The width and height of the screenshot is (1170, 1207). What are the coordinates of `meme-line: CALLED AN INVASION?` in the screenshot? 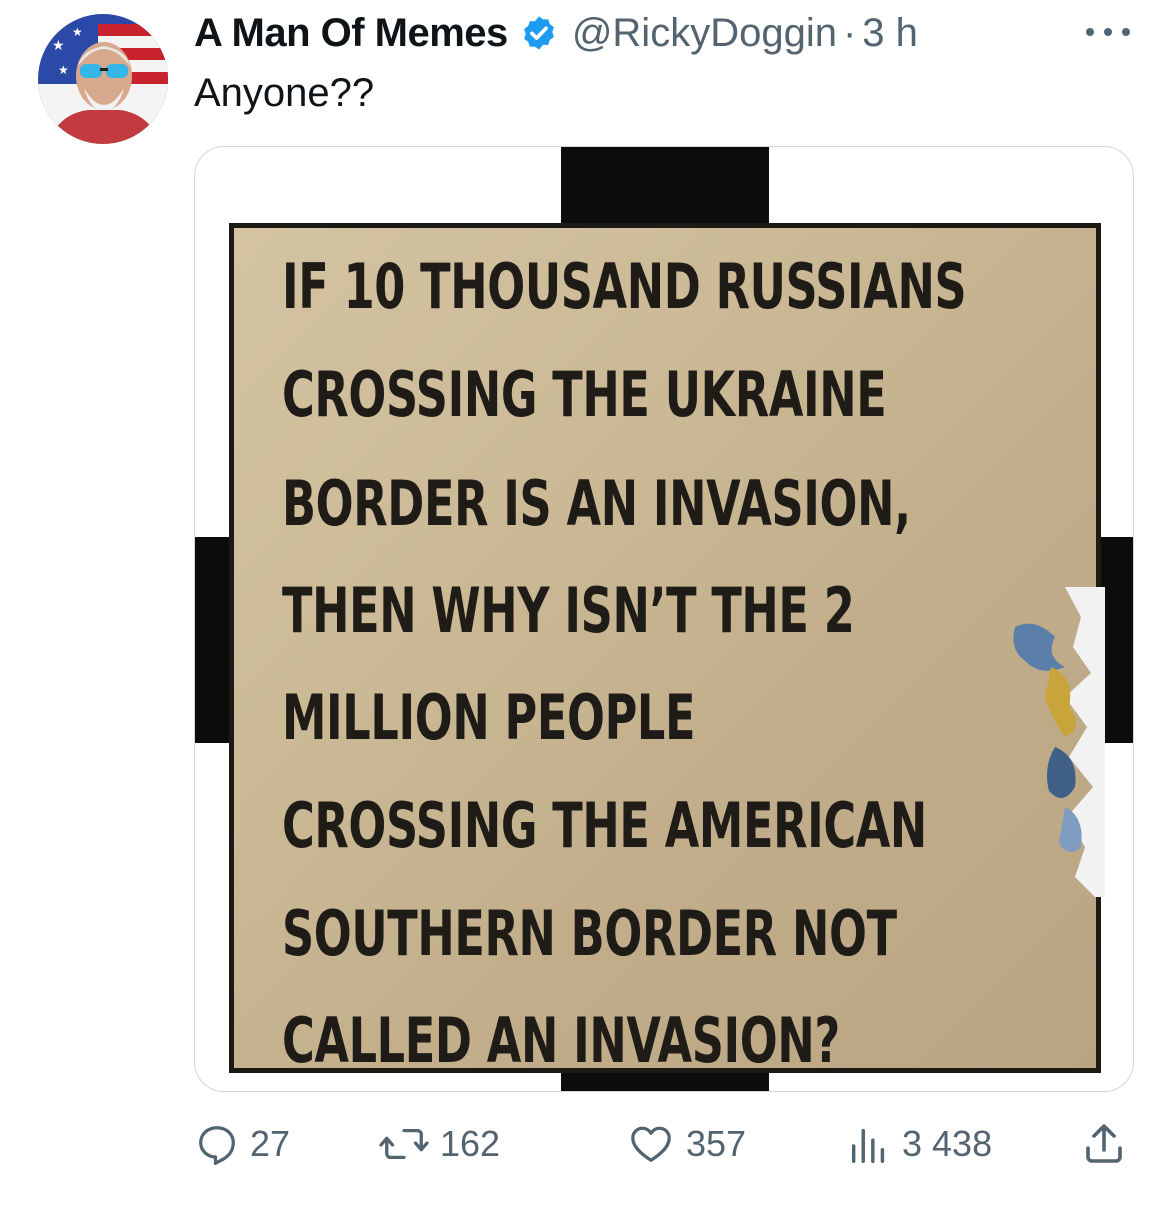 It's located at (561, 1040).